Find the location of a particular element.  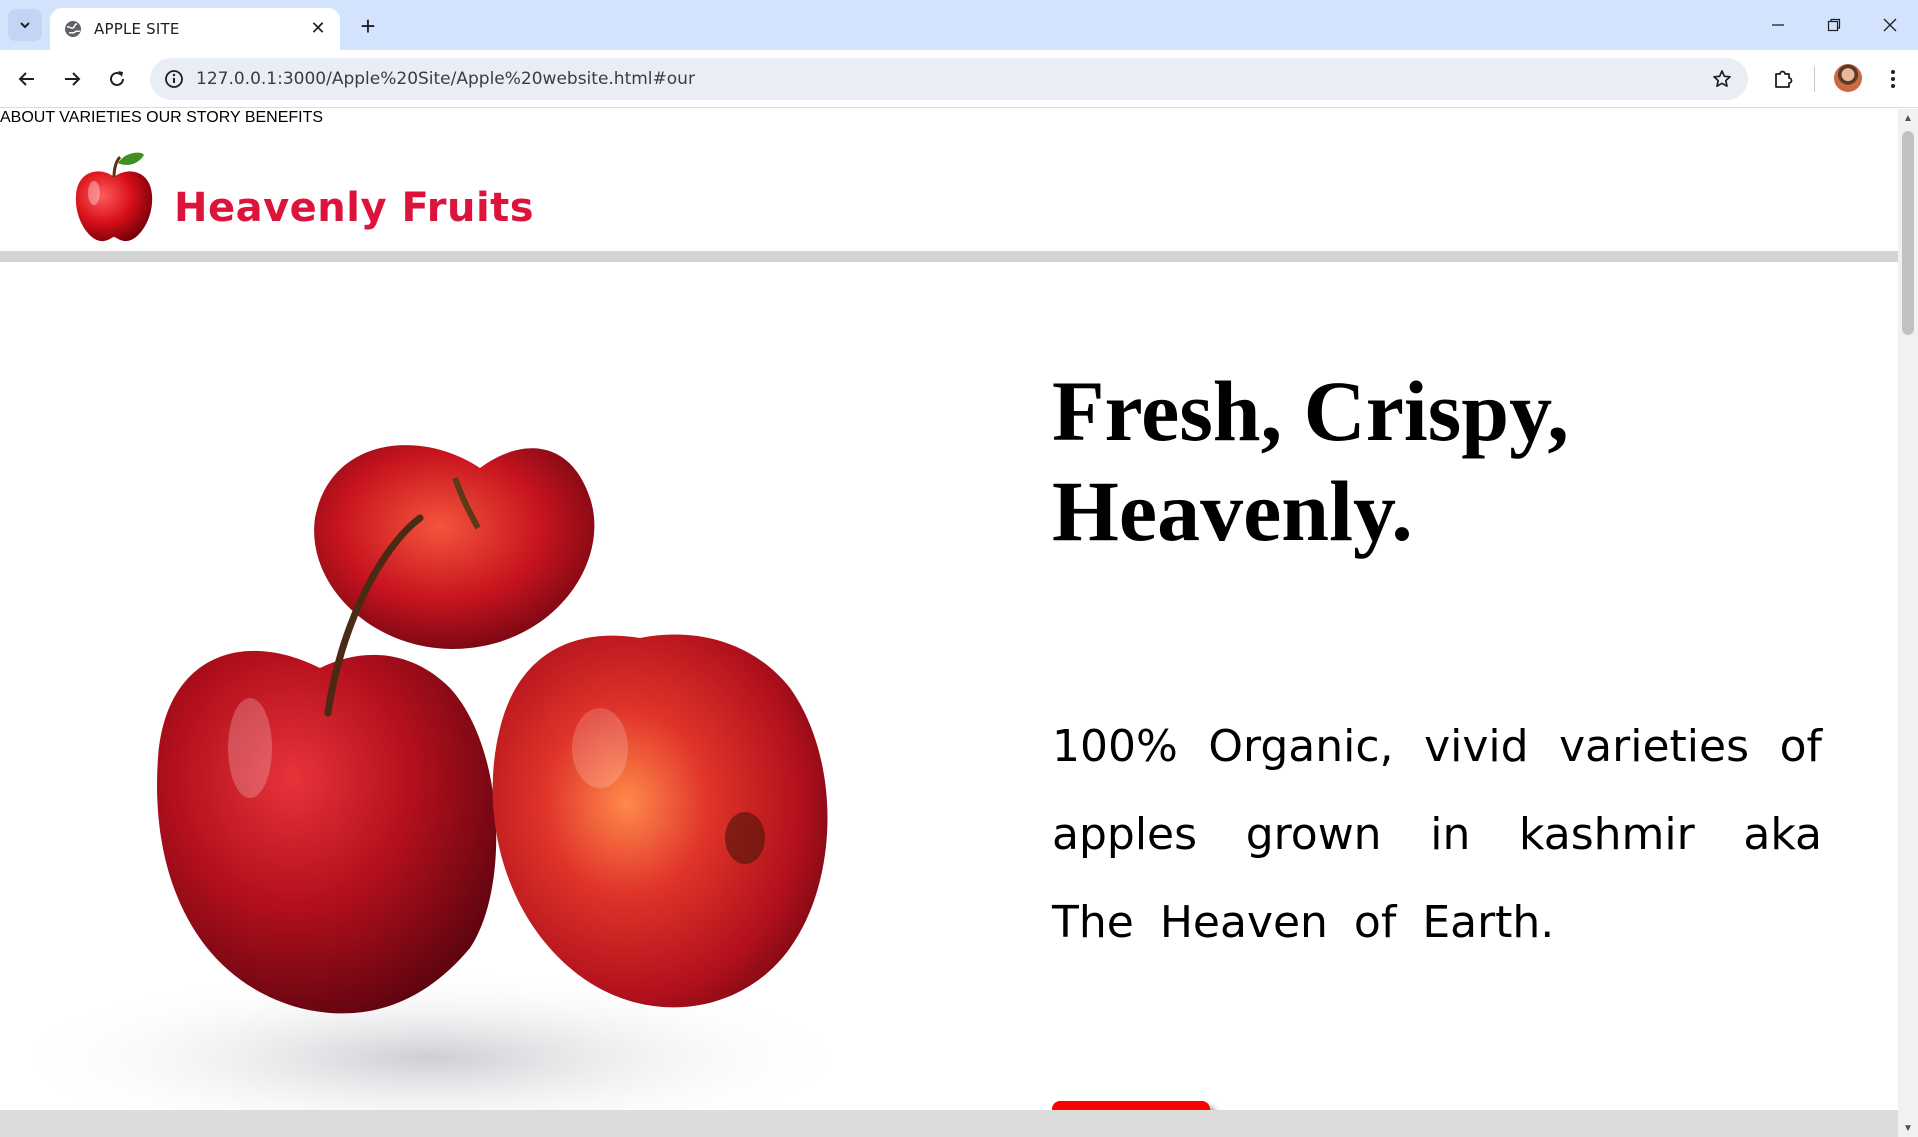

close-icon is located at coordinates (1890, 25).